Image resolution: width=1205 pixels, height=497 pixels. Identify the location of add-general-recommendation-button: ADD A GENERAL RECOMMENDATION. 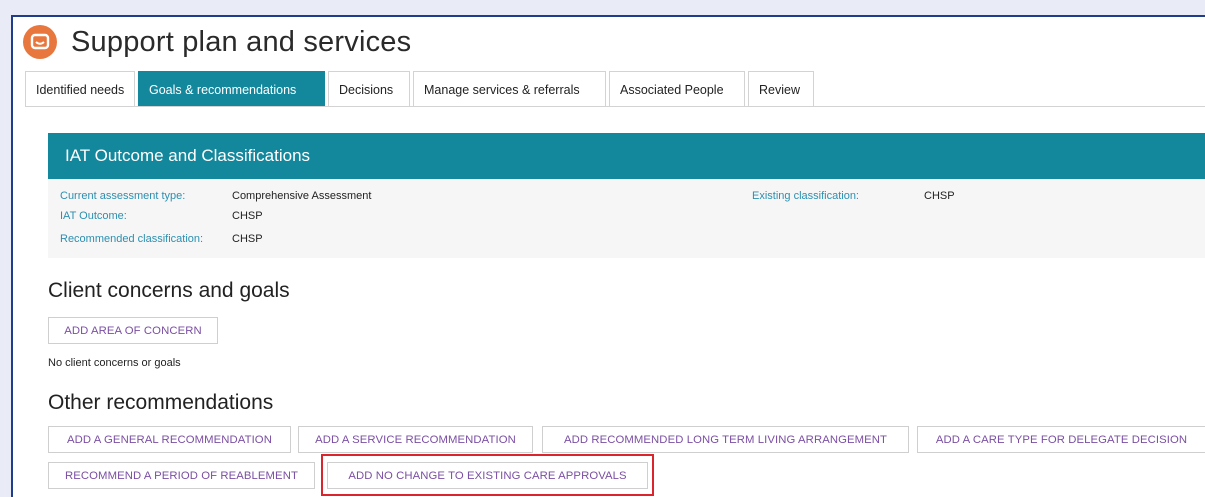
(169, 439).